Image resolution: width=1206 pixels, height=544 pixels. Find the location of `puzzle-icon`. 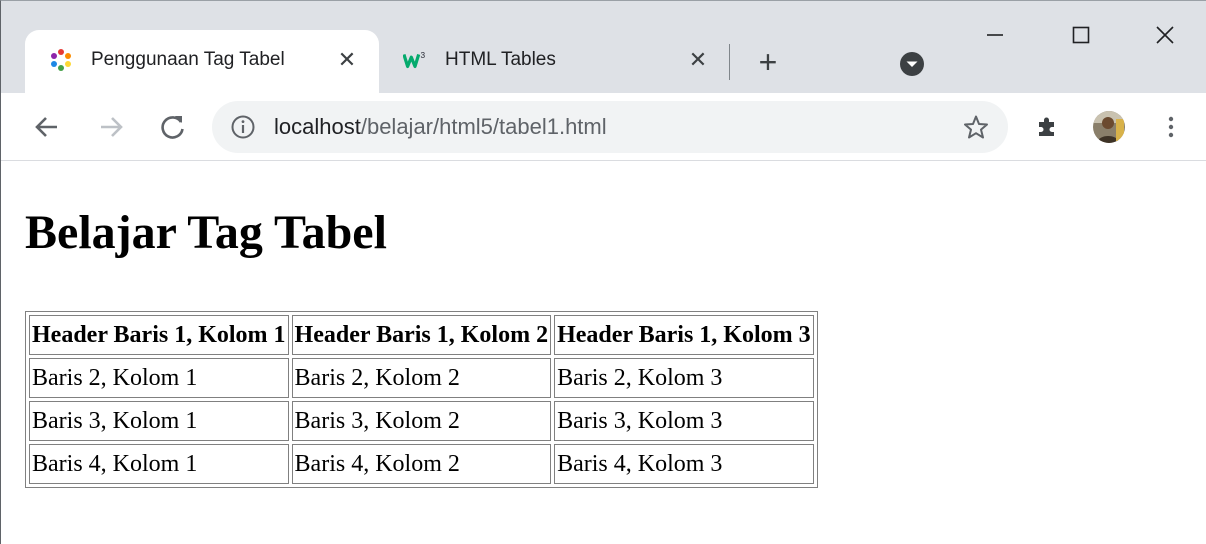

puzzle-icon is located at coordinates (1046, 126).